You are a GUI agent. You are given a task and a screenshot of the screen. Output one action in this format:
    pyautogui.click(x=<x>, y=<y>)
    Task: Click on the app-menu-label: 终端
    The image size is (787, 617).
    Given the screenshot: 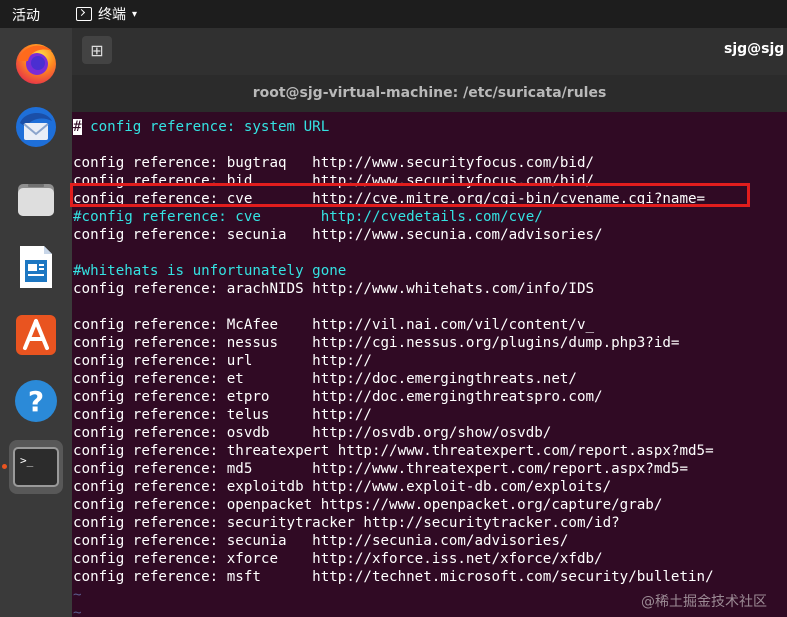 What is the action you would take?
    pyautogui.click(x=112, y=15)
    